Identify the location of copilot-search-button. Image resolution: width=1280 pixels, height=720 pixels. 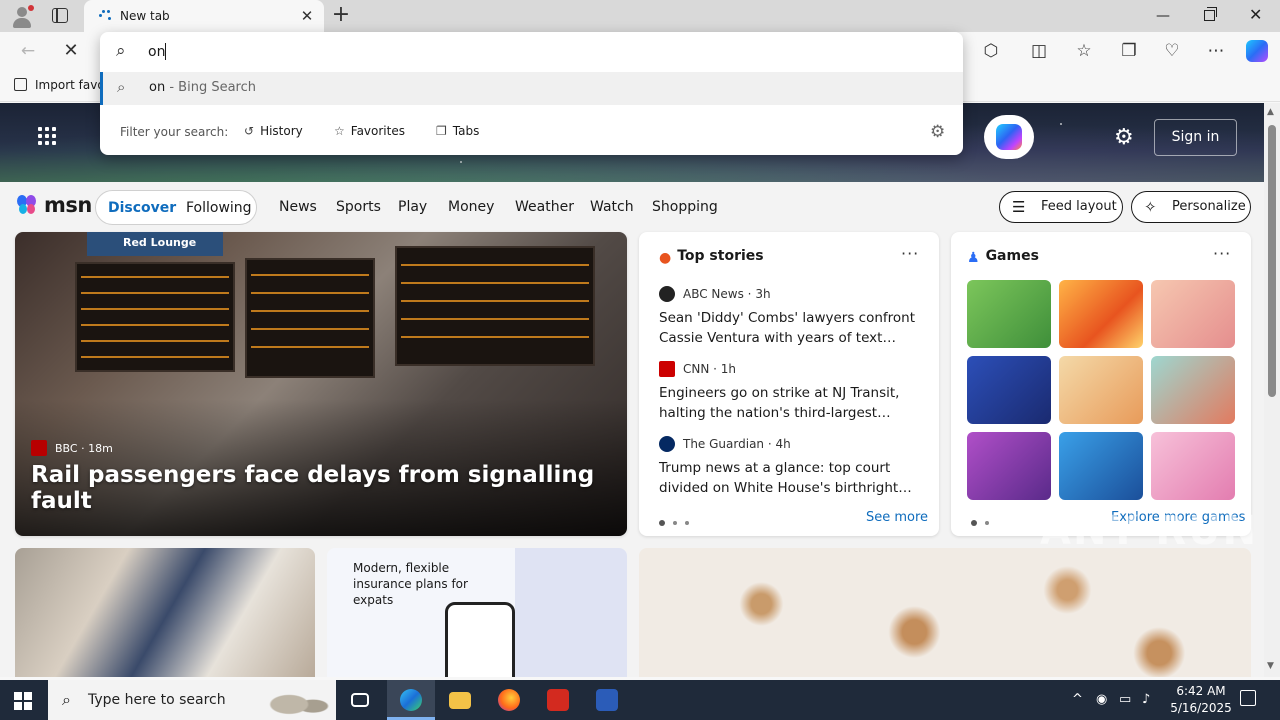
(1009, 137).